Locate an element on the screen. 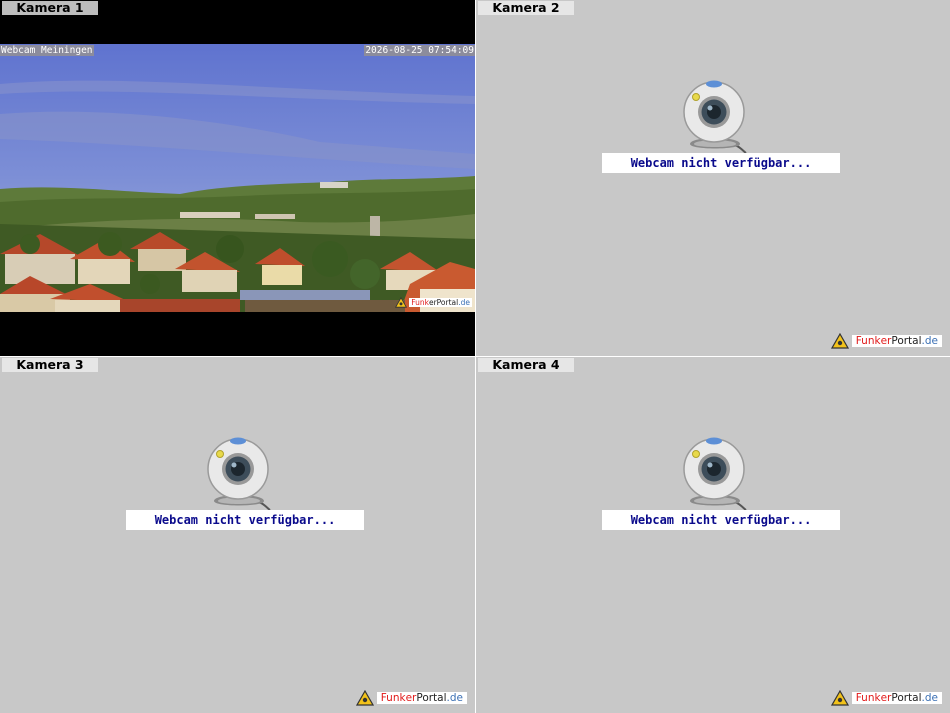 This screenshot has height=713, width=950. camera-3-label: Kamera 3 is located at coordinates (50, 365).